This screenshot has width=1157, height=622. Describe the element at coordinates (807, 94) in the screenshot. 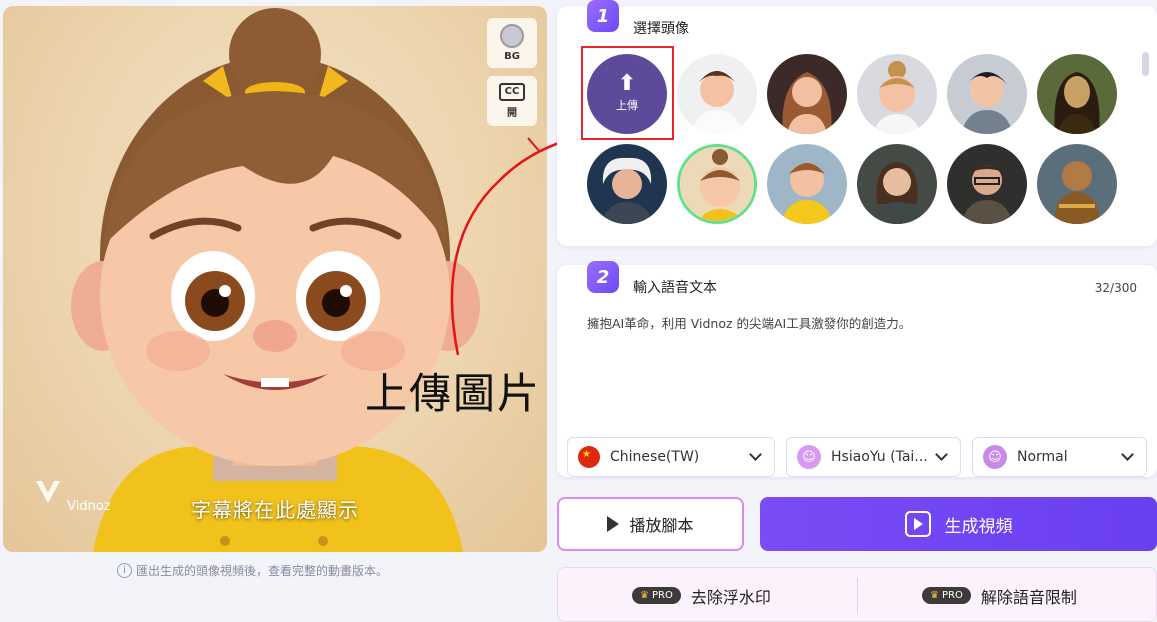

I see `avatar-woman-long-hair` at that location.